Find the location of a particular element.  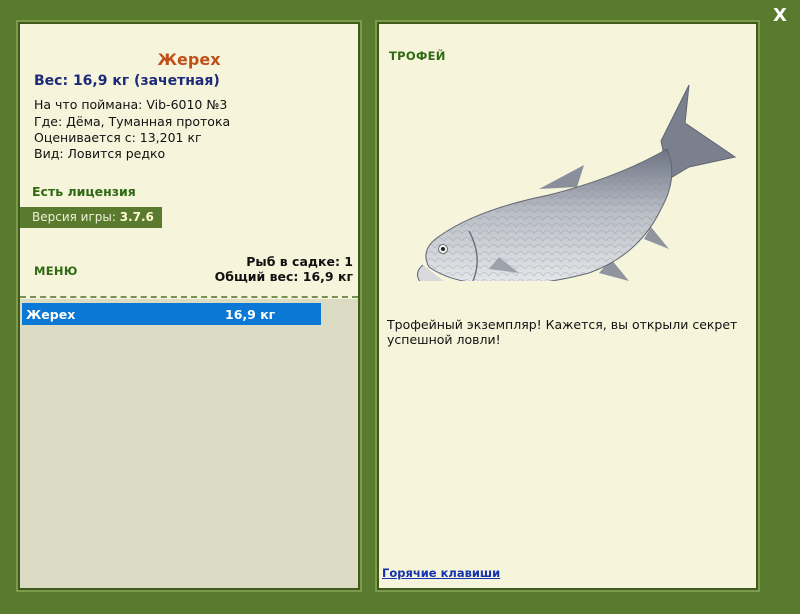

valuation-info: Оценивается с: 13,201 кг is located at coordinates (118, 137).